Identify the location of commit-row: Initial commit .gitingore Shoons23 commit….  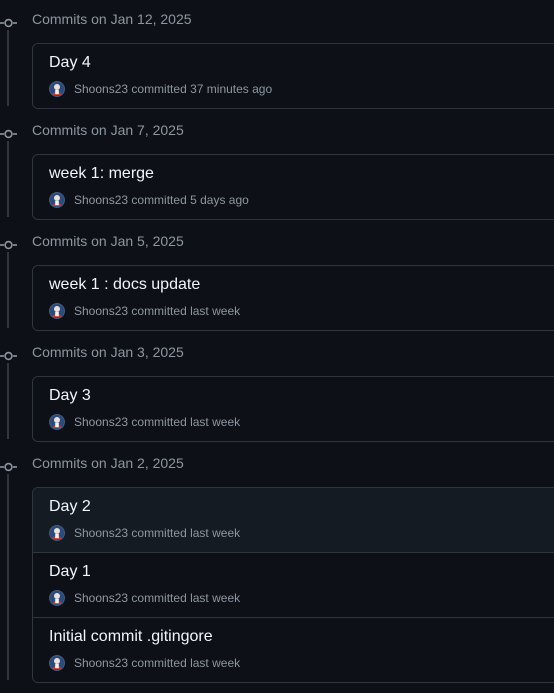
(293, 649).